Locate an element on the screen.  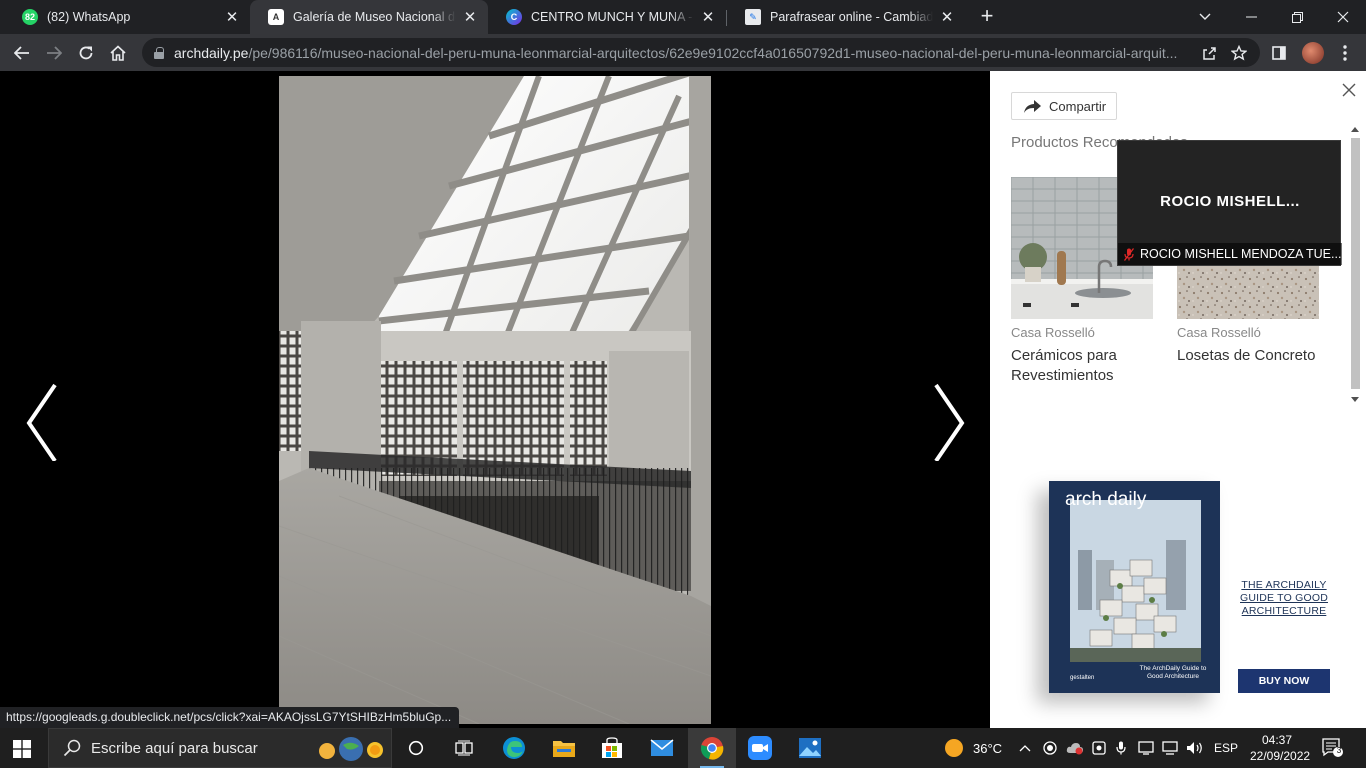
taskbar-search-box: Escribe aquí para buscar is located at coordinates (220, 748).